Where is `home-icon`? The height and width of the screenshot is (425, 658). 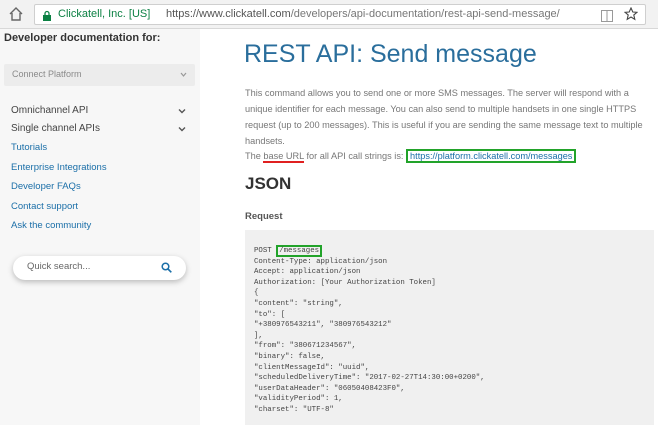
home-icon is located at coordinates (16, 14).